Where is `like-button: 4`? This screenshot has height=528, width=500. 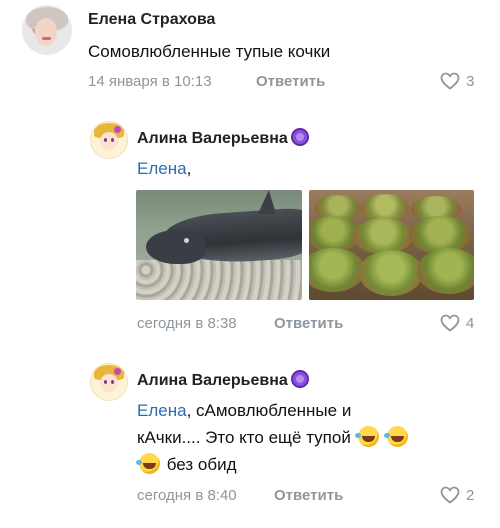 like-button: 4 is located at coordinates (457, 323).